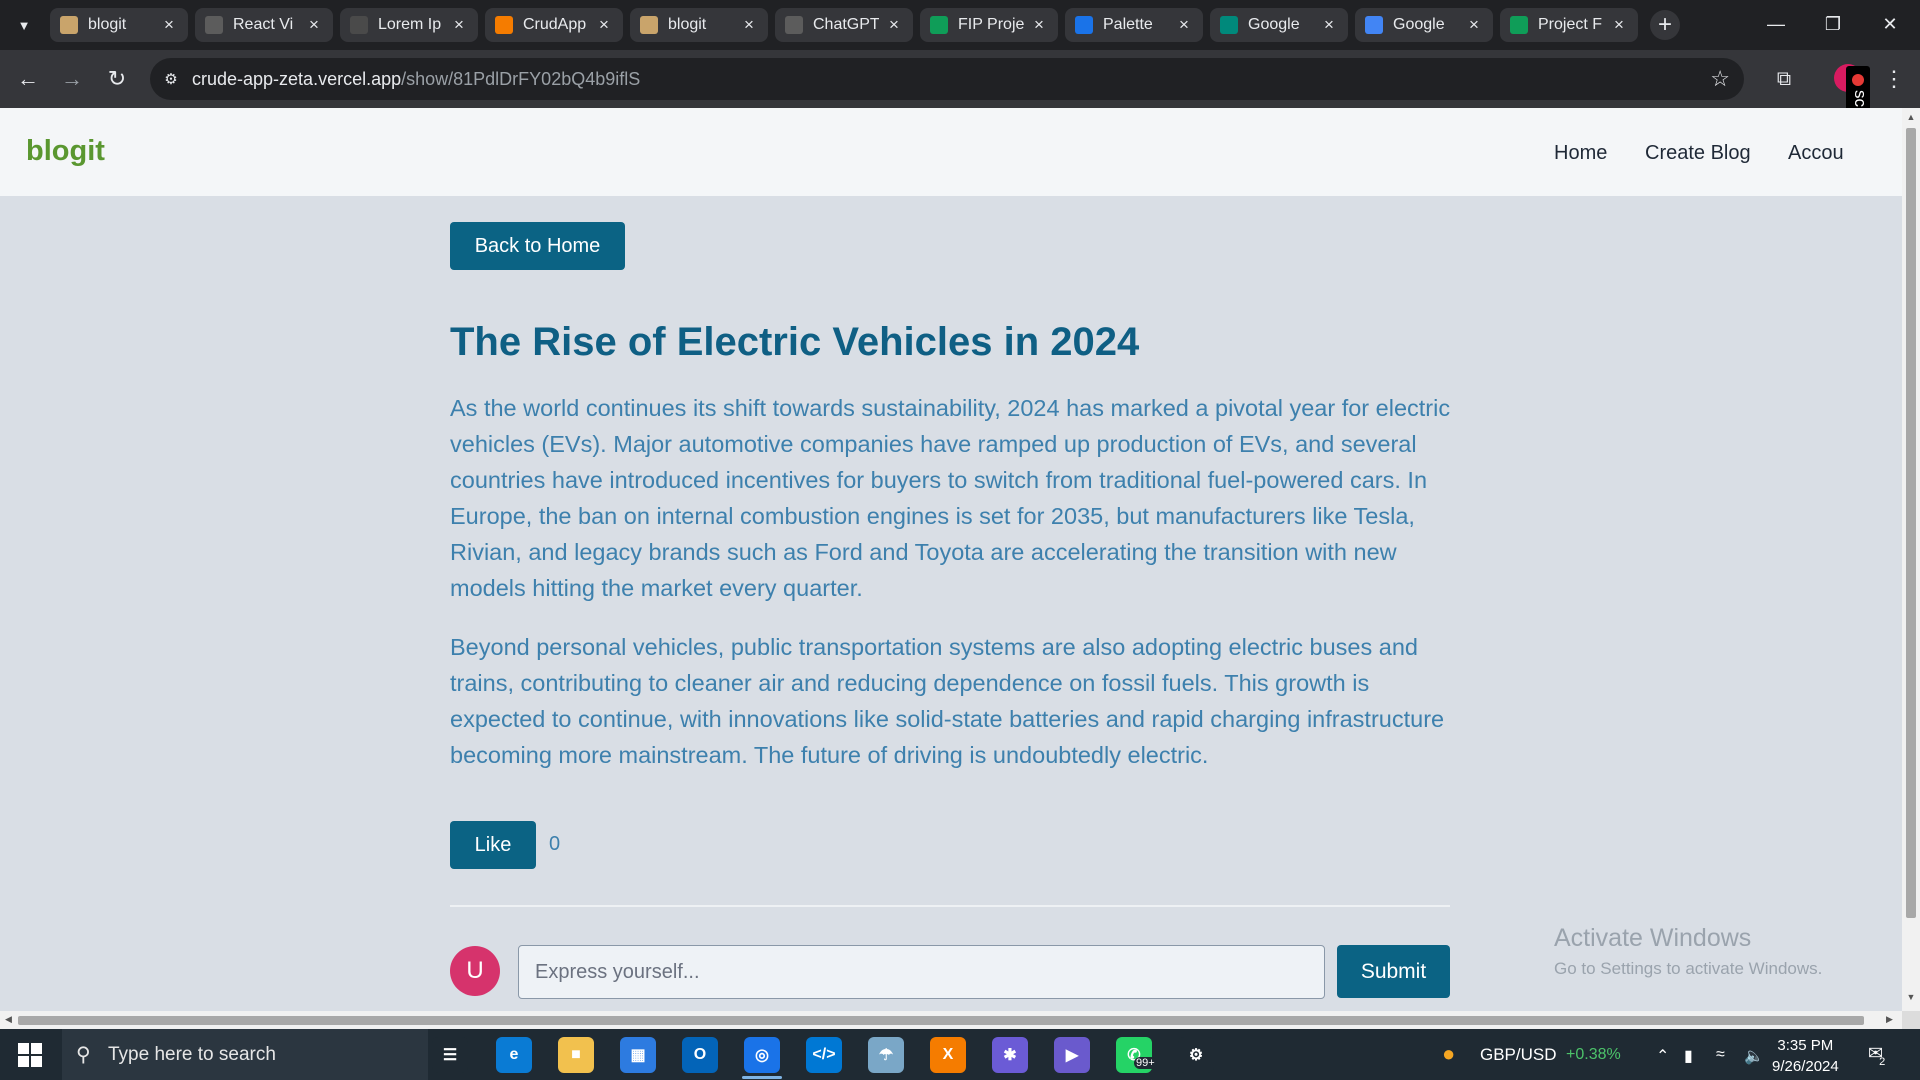 The width and height of the screenshot is (1920, 1080). I want to click on nav-create-blog: Create Blog, so click(1698, 153).